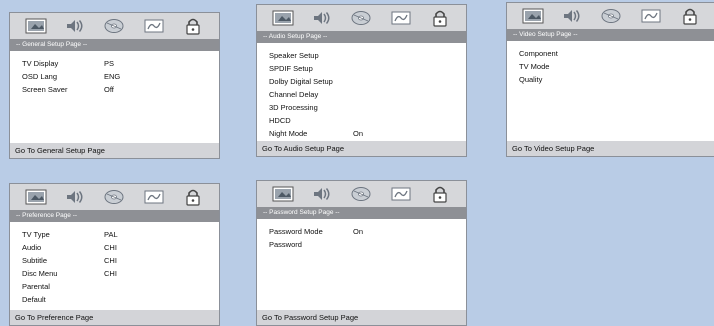 The height and width of the screenshot is (326, 714). What do you see at coordinates (114, 45) in the screenshot?
I see `page-header: -- General Setup Page --` at bounding box center [114, 45].